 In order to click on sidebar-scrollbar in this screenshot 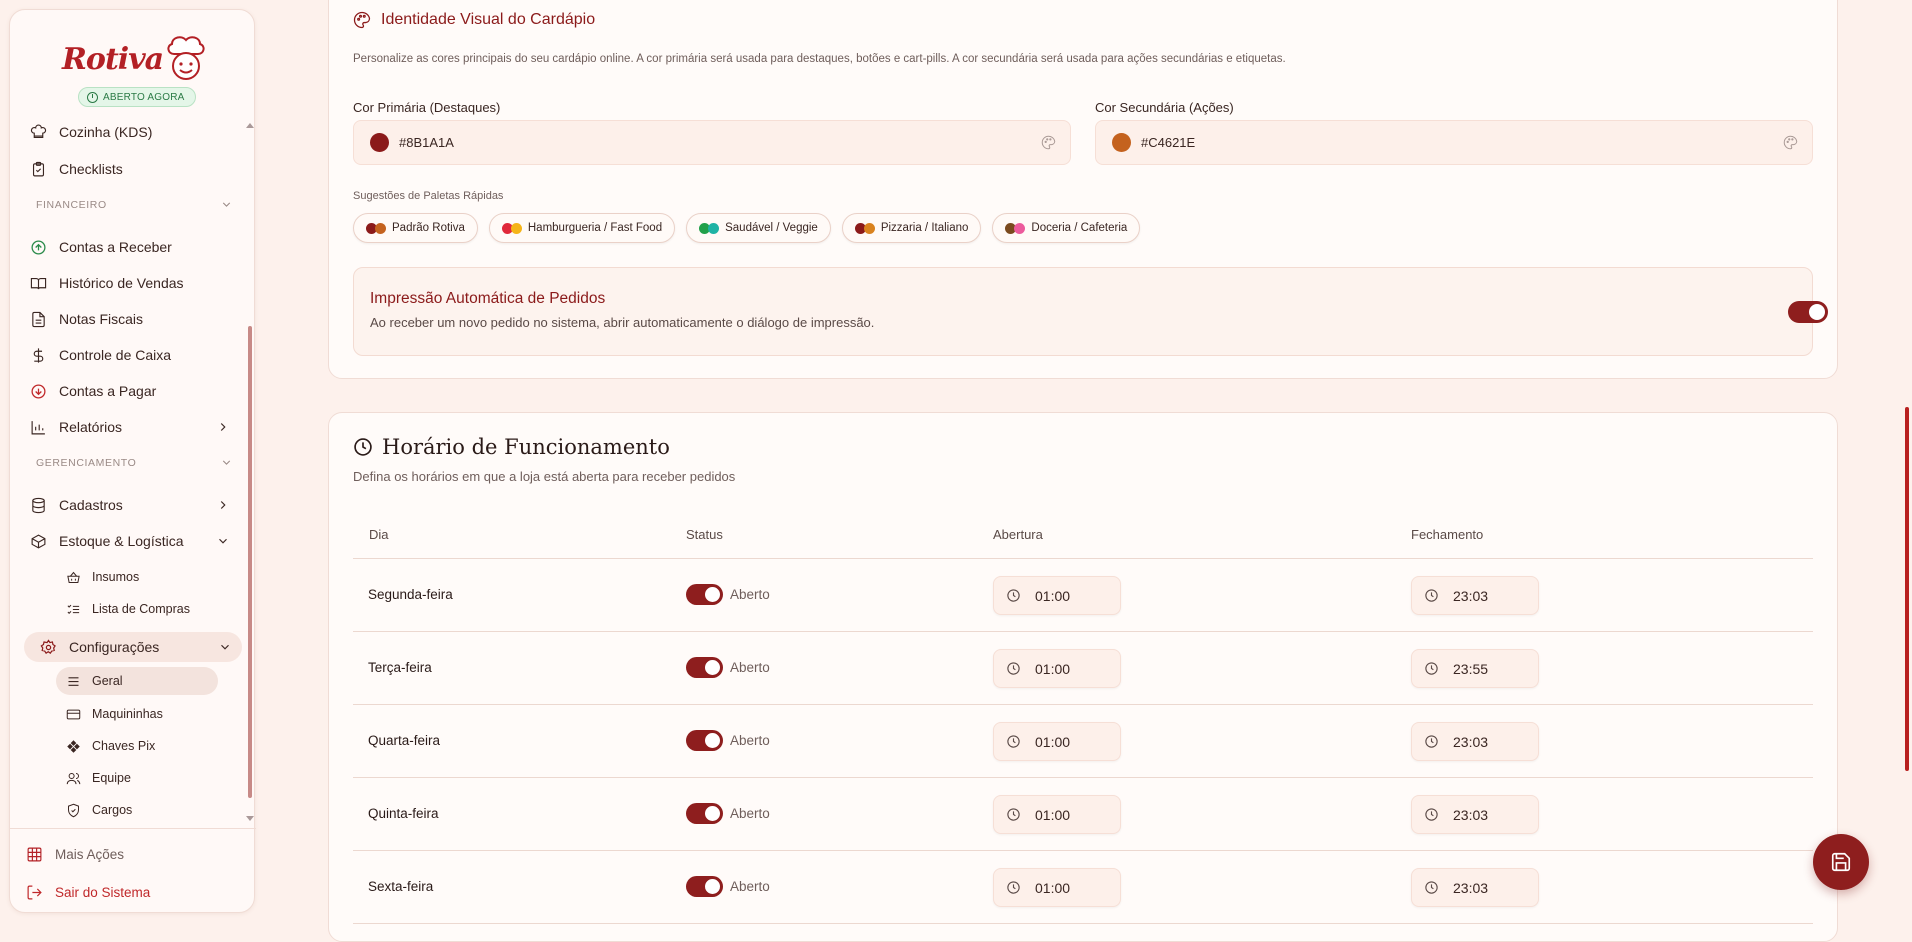, I will do `click(250, 472)`.